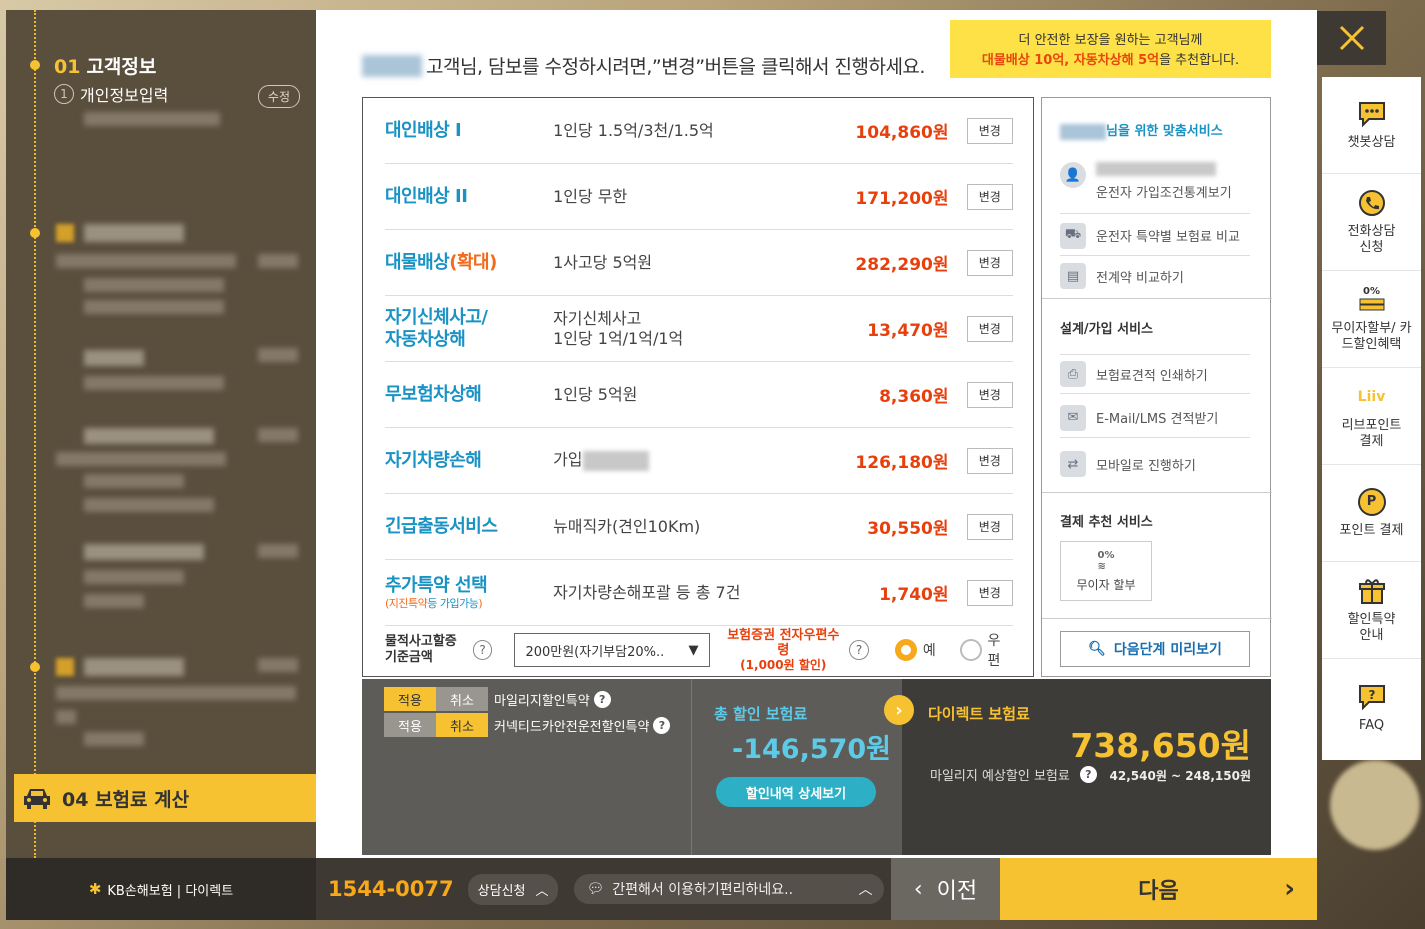  What do you see at coordinates (433, 460) in the screenshot?
I see `coverage-name: 자기차량손해` at bounding box center [433, 460].